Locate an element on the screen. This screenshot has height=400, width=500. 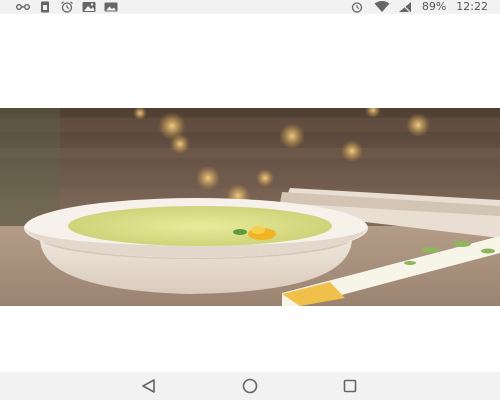
back-button is located at coordinates (148, 386).